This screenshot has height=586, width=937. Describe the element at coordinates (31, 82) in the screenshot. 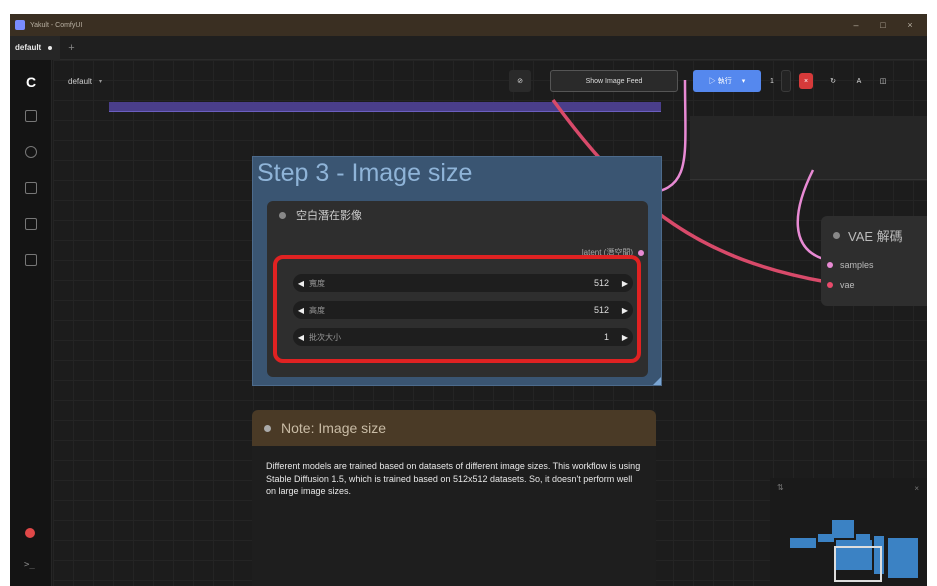

I see `comfy-logo-icon: C` at that location.